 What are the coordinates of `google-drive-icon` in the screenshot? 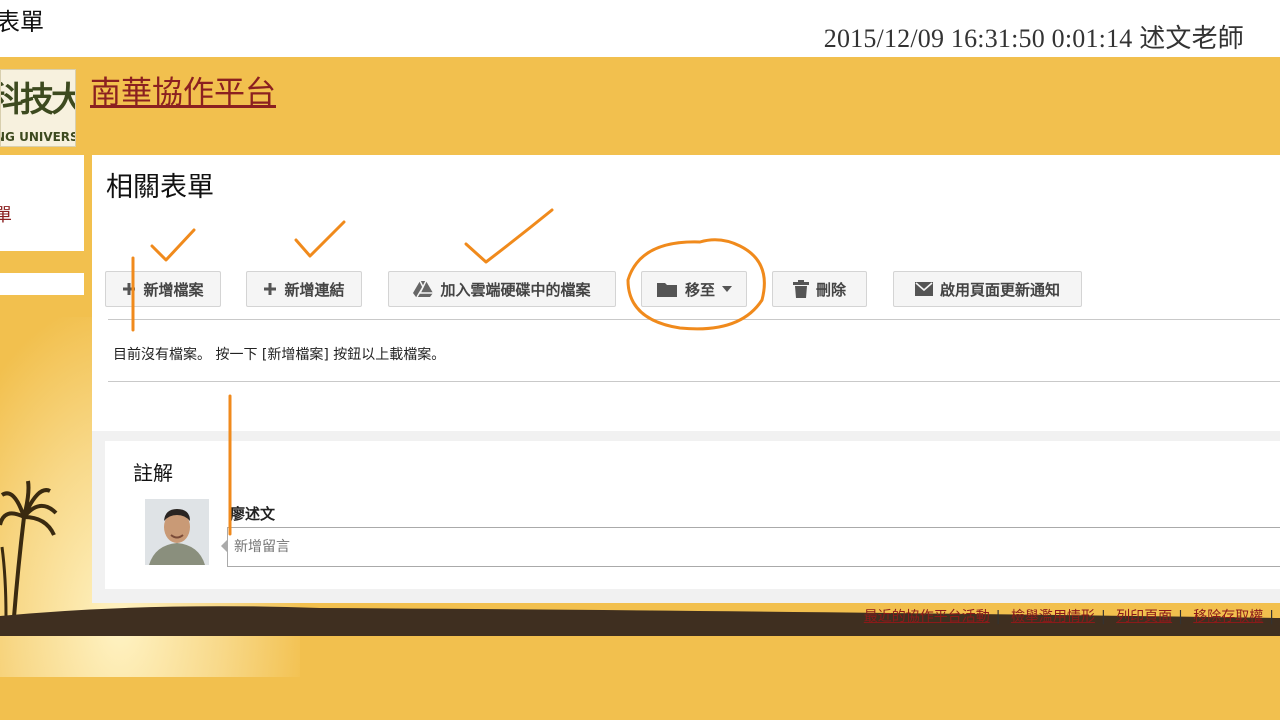 It's located at (423, 289).